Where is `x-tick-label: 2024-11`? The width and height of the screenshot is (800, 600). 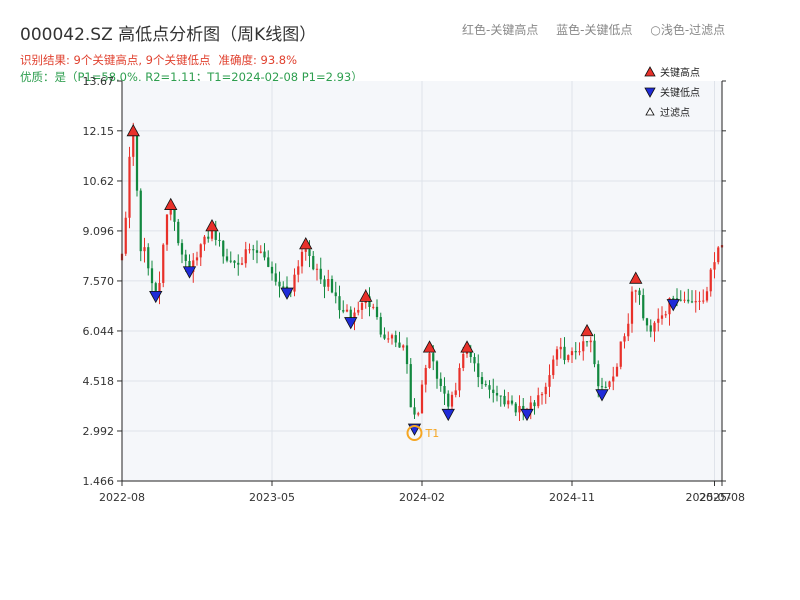 x-tick-label: 2024-11 is located at coordinates (572, 497).